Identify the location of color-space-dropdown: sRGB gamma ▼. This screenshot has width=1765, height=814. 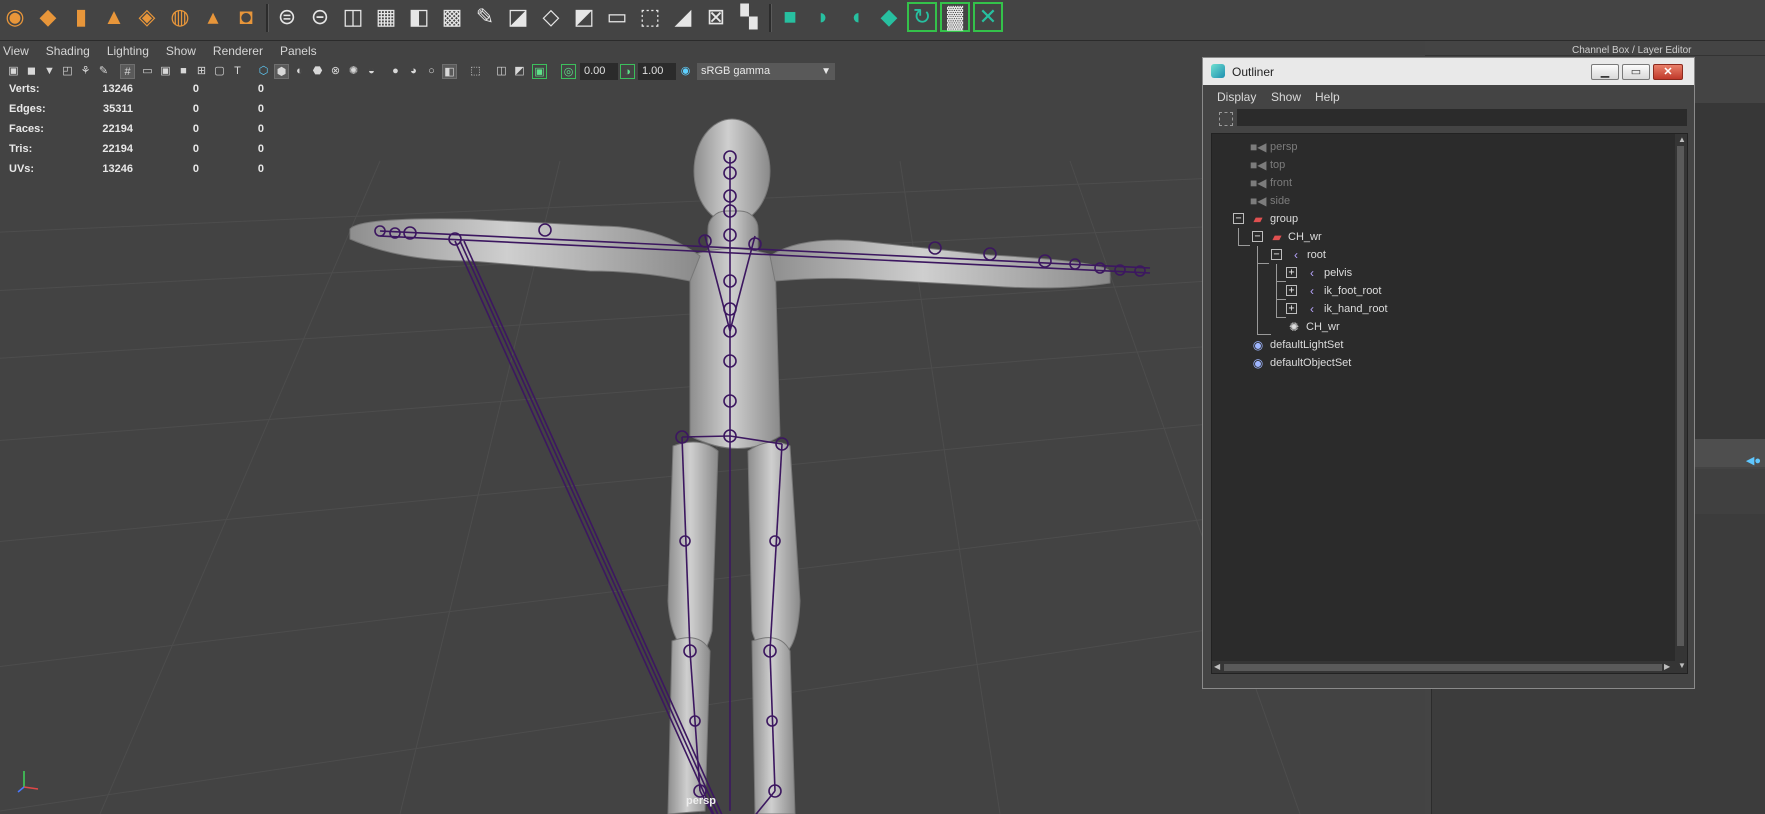
(766, 71).